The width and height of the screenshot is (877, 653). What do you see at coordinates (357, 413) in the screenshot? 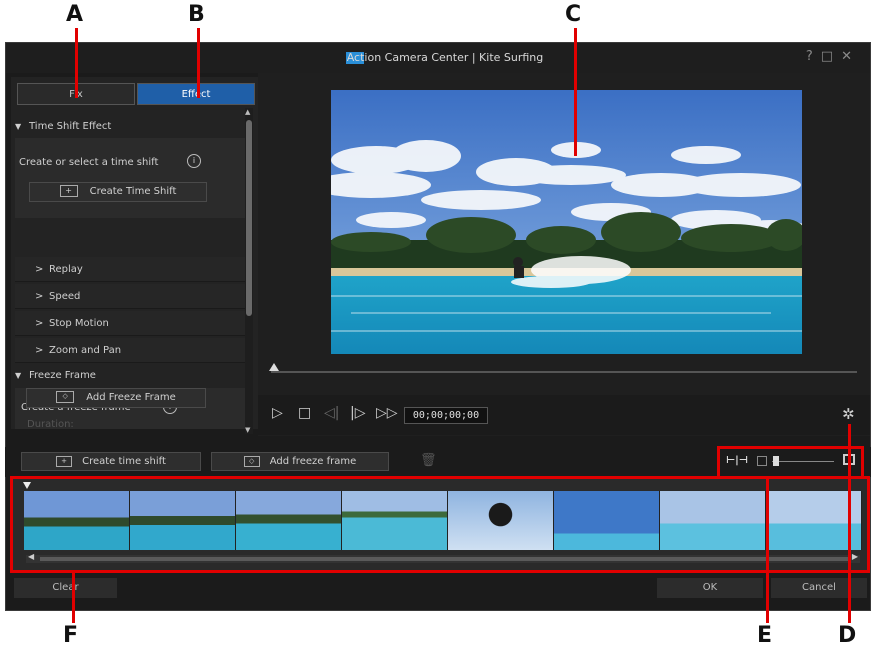
I see `next-frame-icon: |▷` at bounding box center [357, 413].